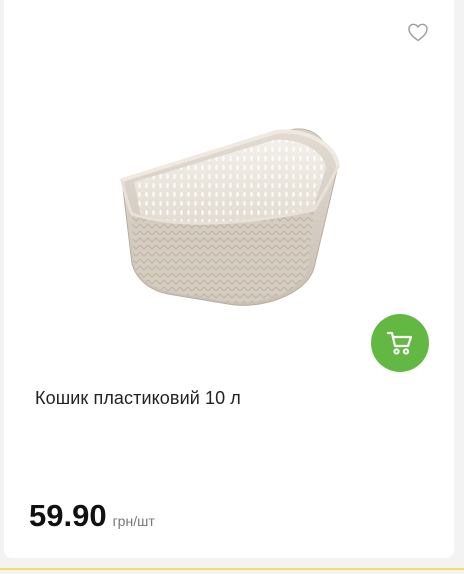 The height and width of the screenshot is (574, 464). I want to click on add-to-cart-button, so click(400, 343).